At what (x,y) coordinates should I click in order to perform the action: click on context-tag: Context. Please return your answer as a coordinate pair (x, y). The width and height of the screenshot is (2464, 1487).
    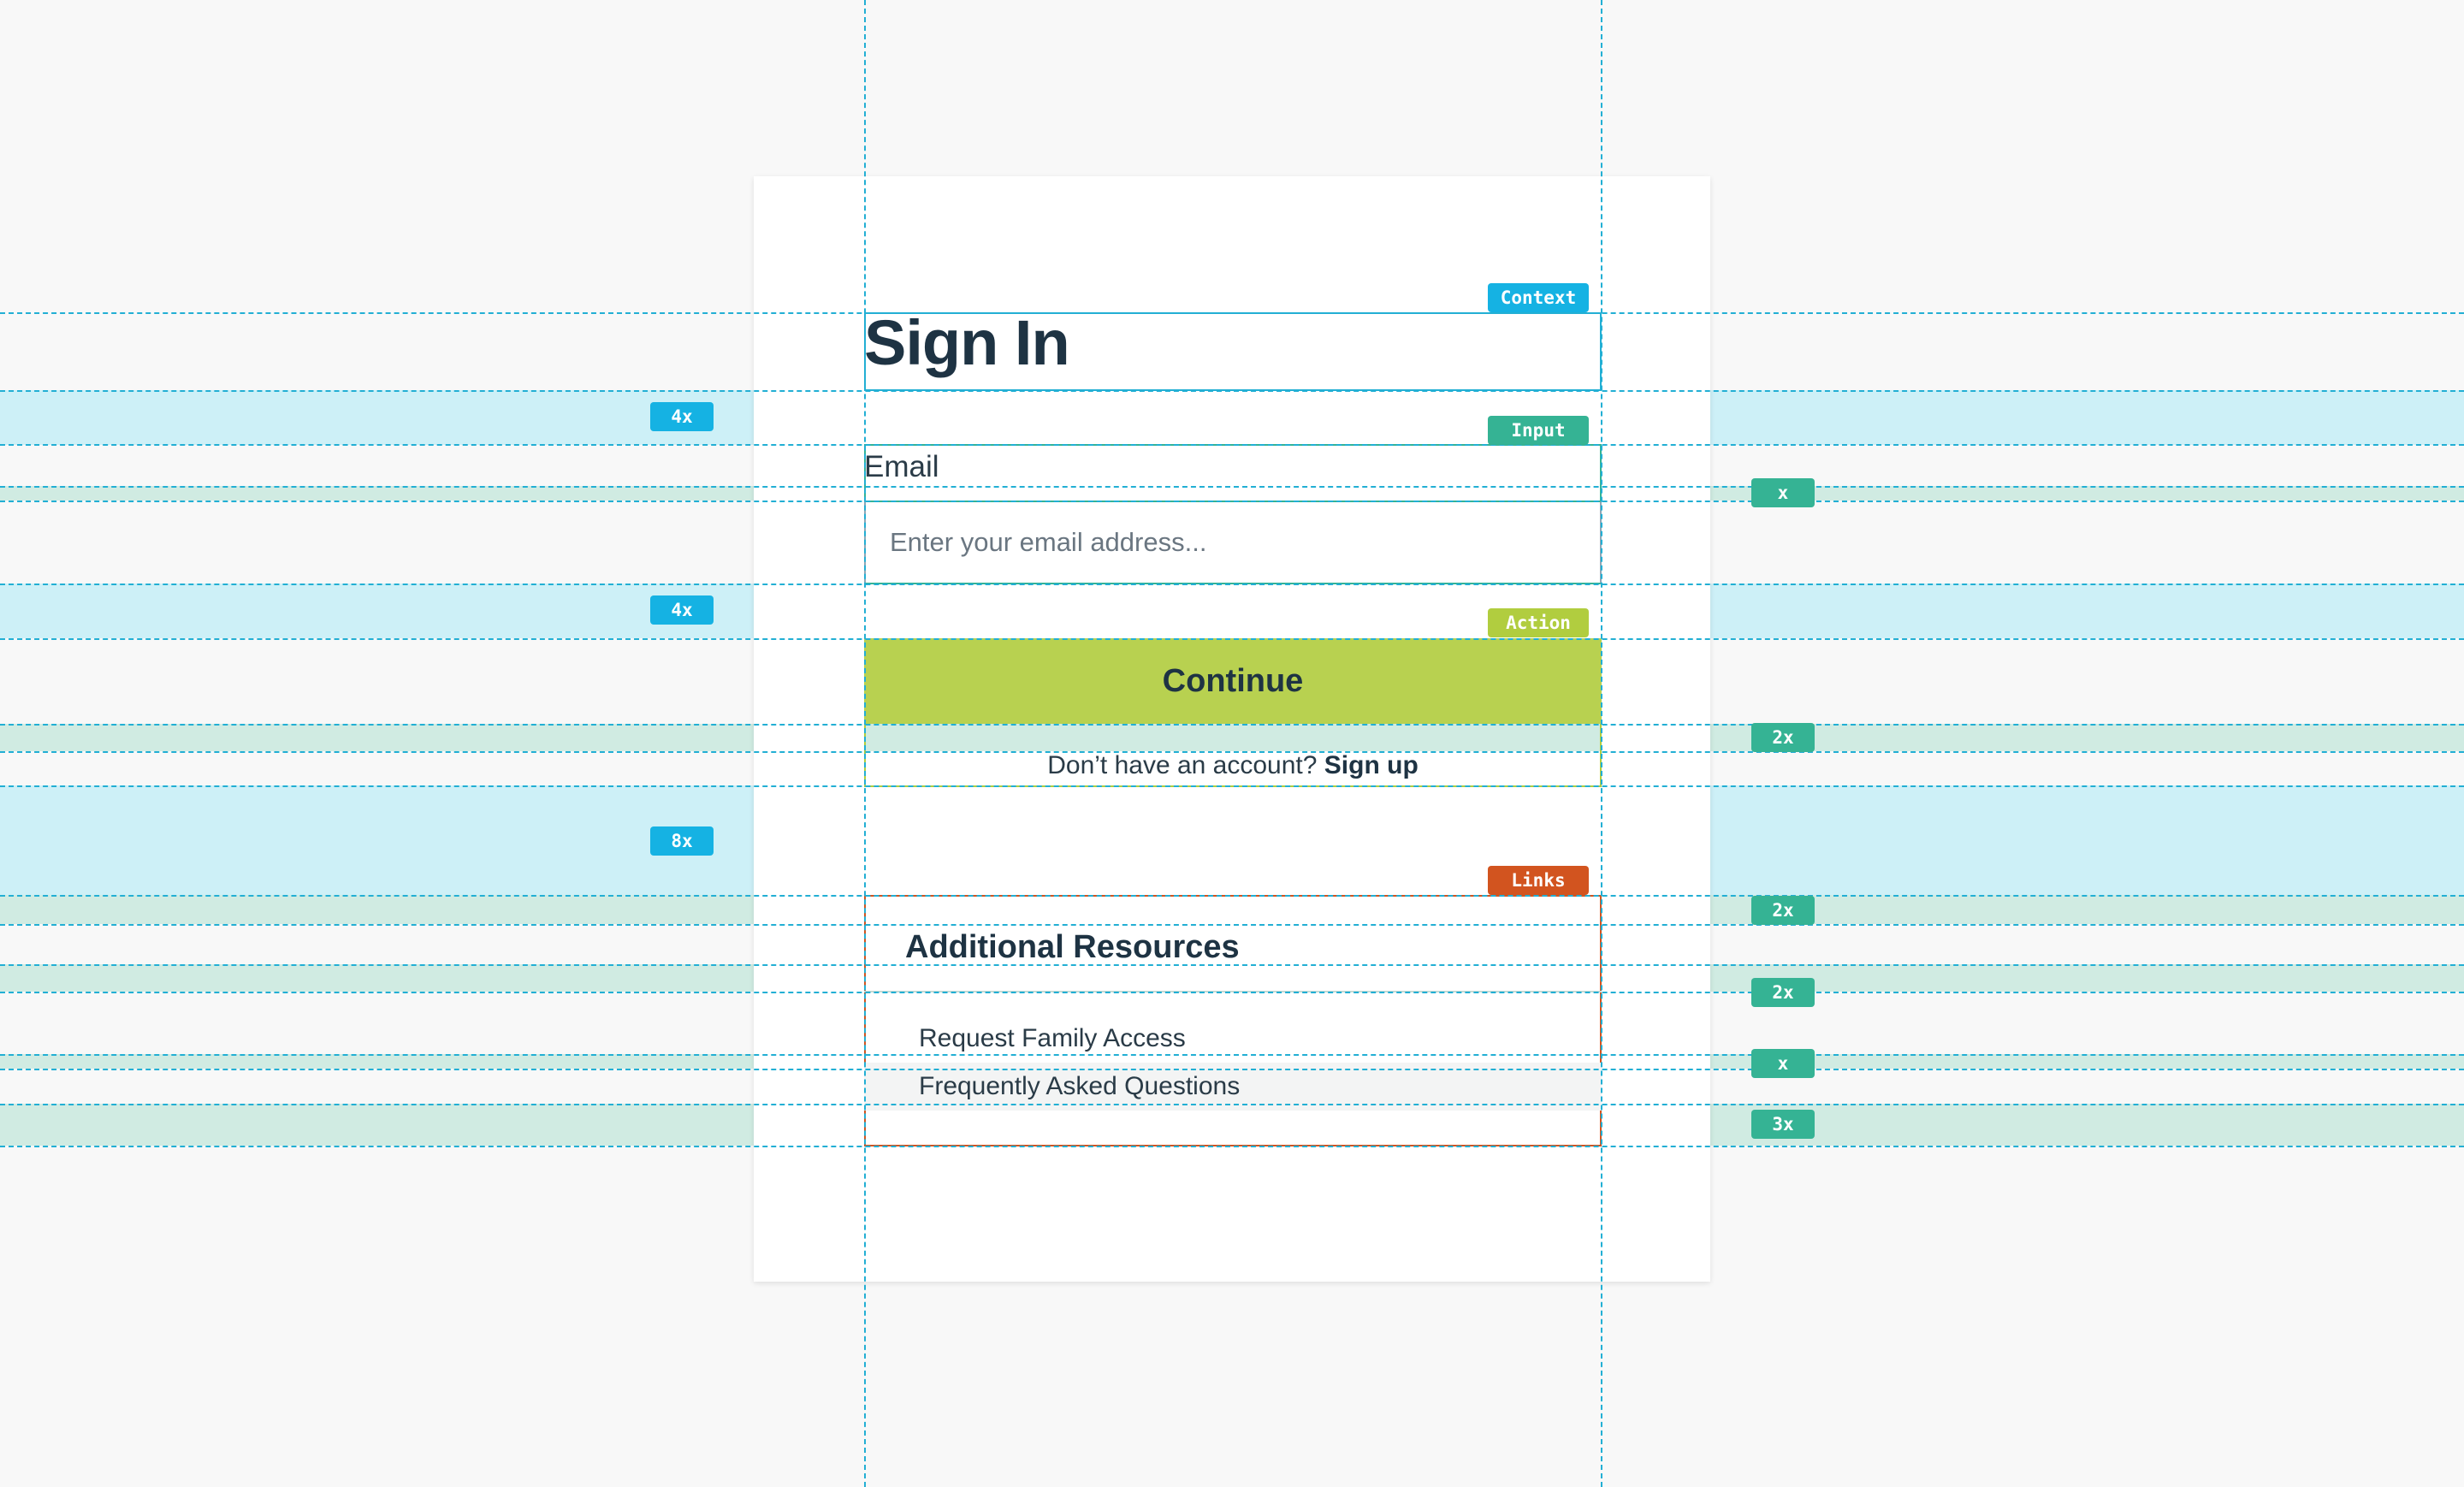
    Looking at the image, I should click on (1538, 297).